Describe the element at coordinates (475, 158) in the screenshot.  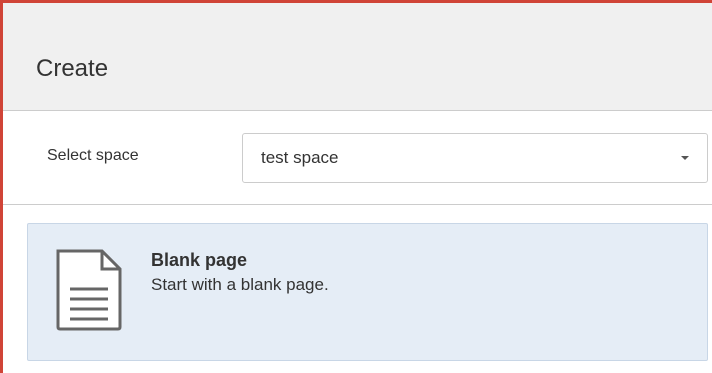
I see `space-select-dropdown: test space` at that location.